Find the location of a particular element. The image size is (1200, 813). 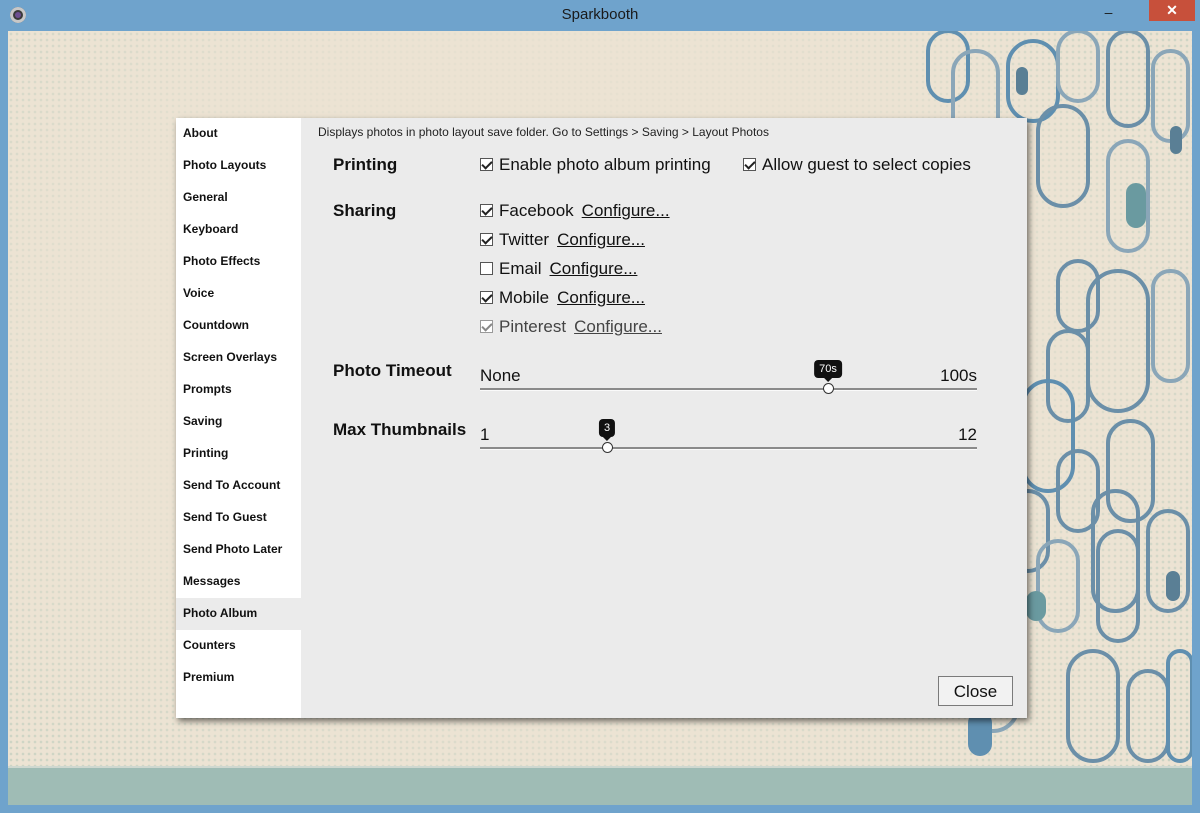

title-bar: Sparkbooth – ✕ is located at coordinates (600, 15).